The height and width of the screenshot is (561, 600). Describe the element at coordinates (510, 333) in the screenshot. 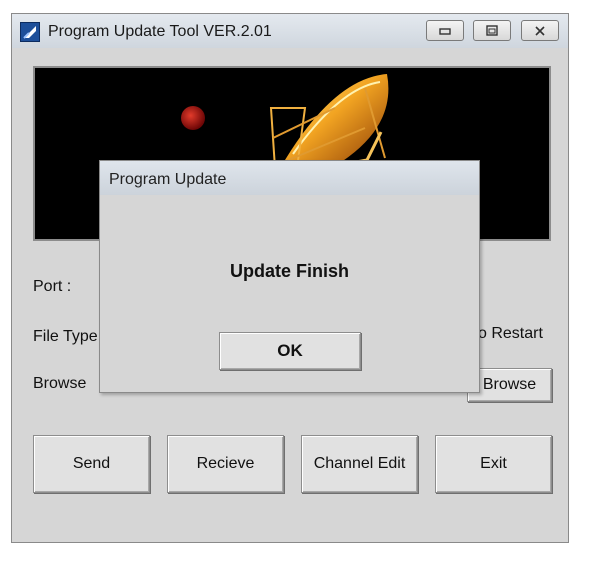

I see `restart-label: o Restart` at that location.